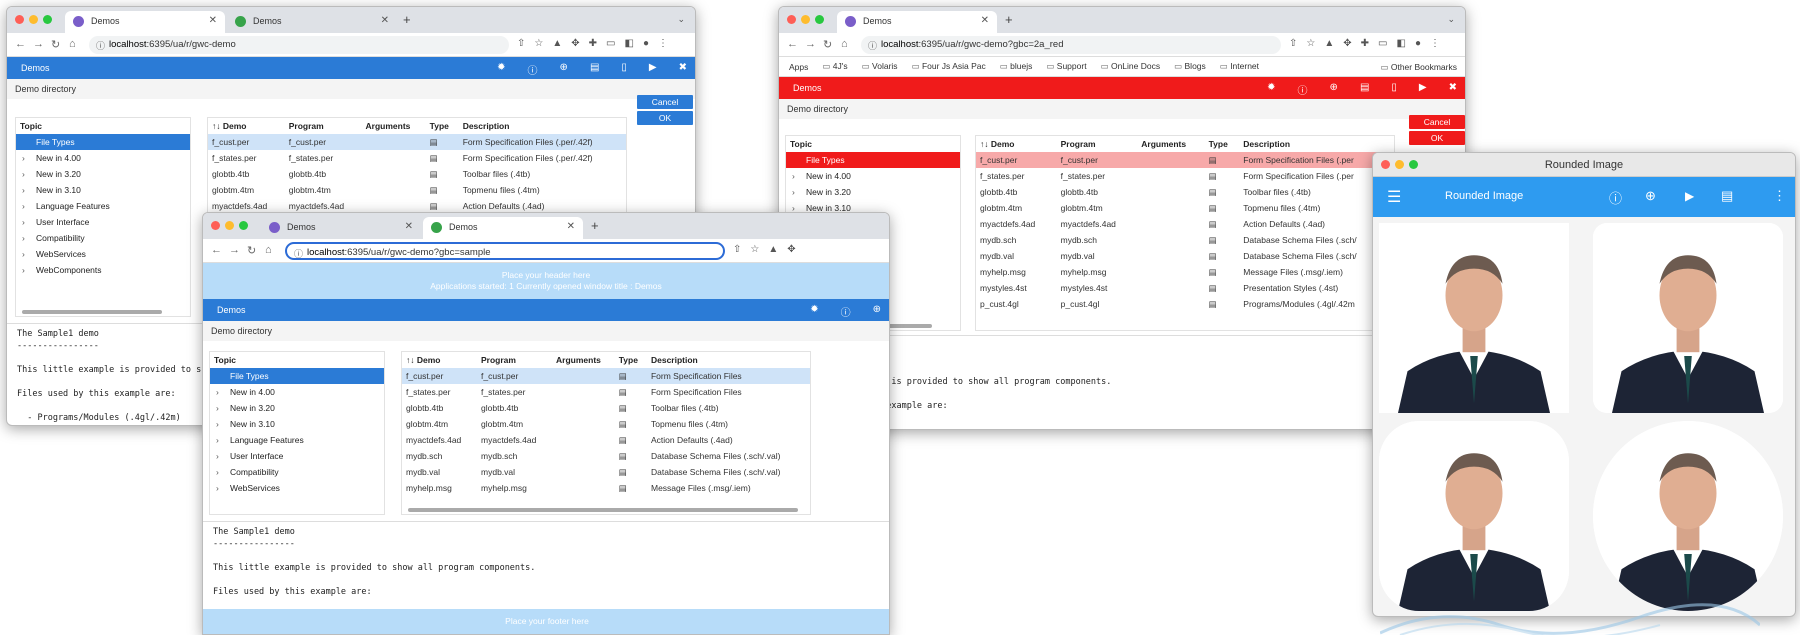 The height and width of the screenshot is (635, 1800). Describe the element at coordinates (1071, 45) in the screenshot. I see `url-field: ⓘ localhost:6395/ua/r/gwc-demo?gbc=2a_red` at that location.